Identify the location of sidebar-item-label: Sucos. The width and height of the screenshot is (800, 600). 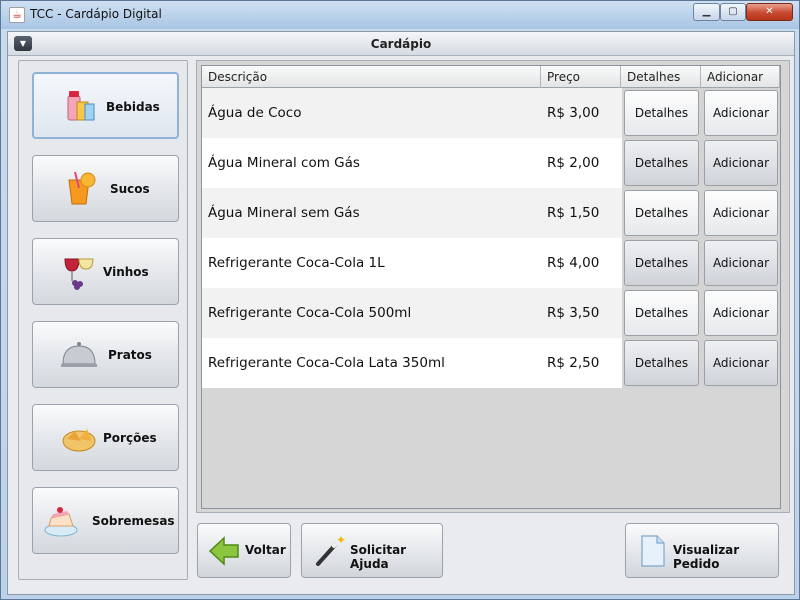
(130, 189).